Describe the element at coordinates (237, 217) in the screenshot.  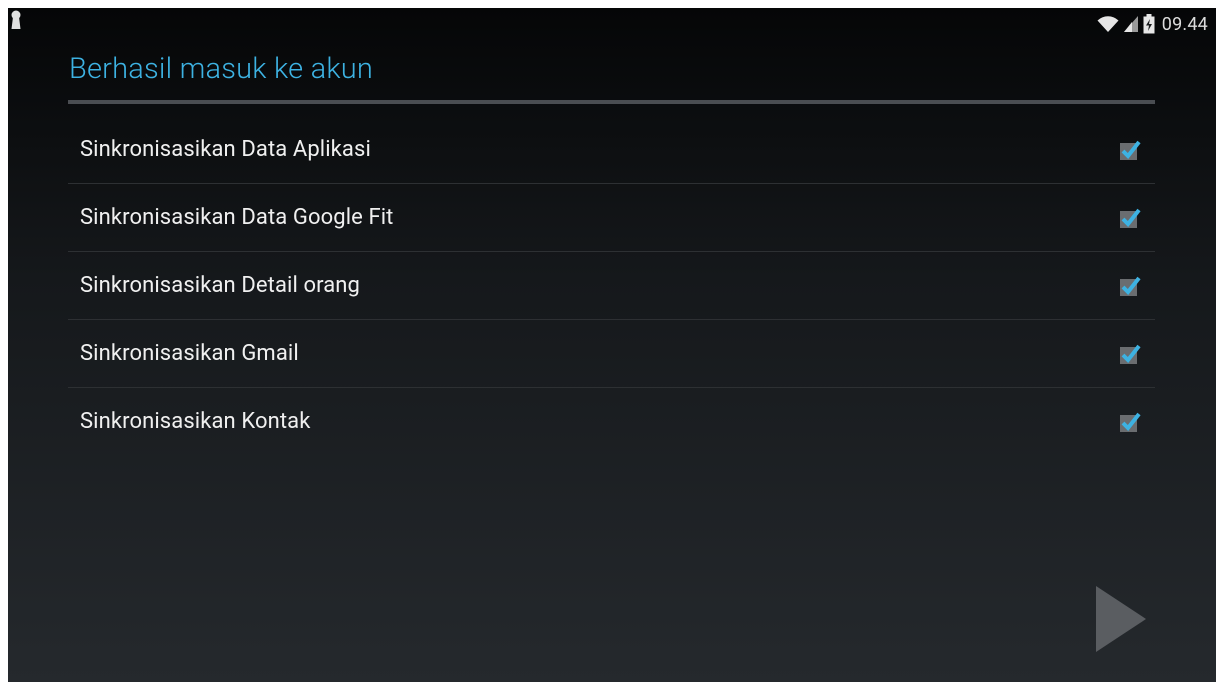
I see `sync-label: Sinkronisasikan Data Google Fit` at that location.